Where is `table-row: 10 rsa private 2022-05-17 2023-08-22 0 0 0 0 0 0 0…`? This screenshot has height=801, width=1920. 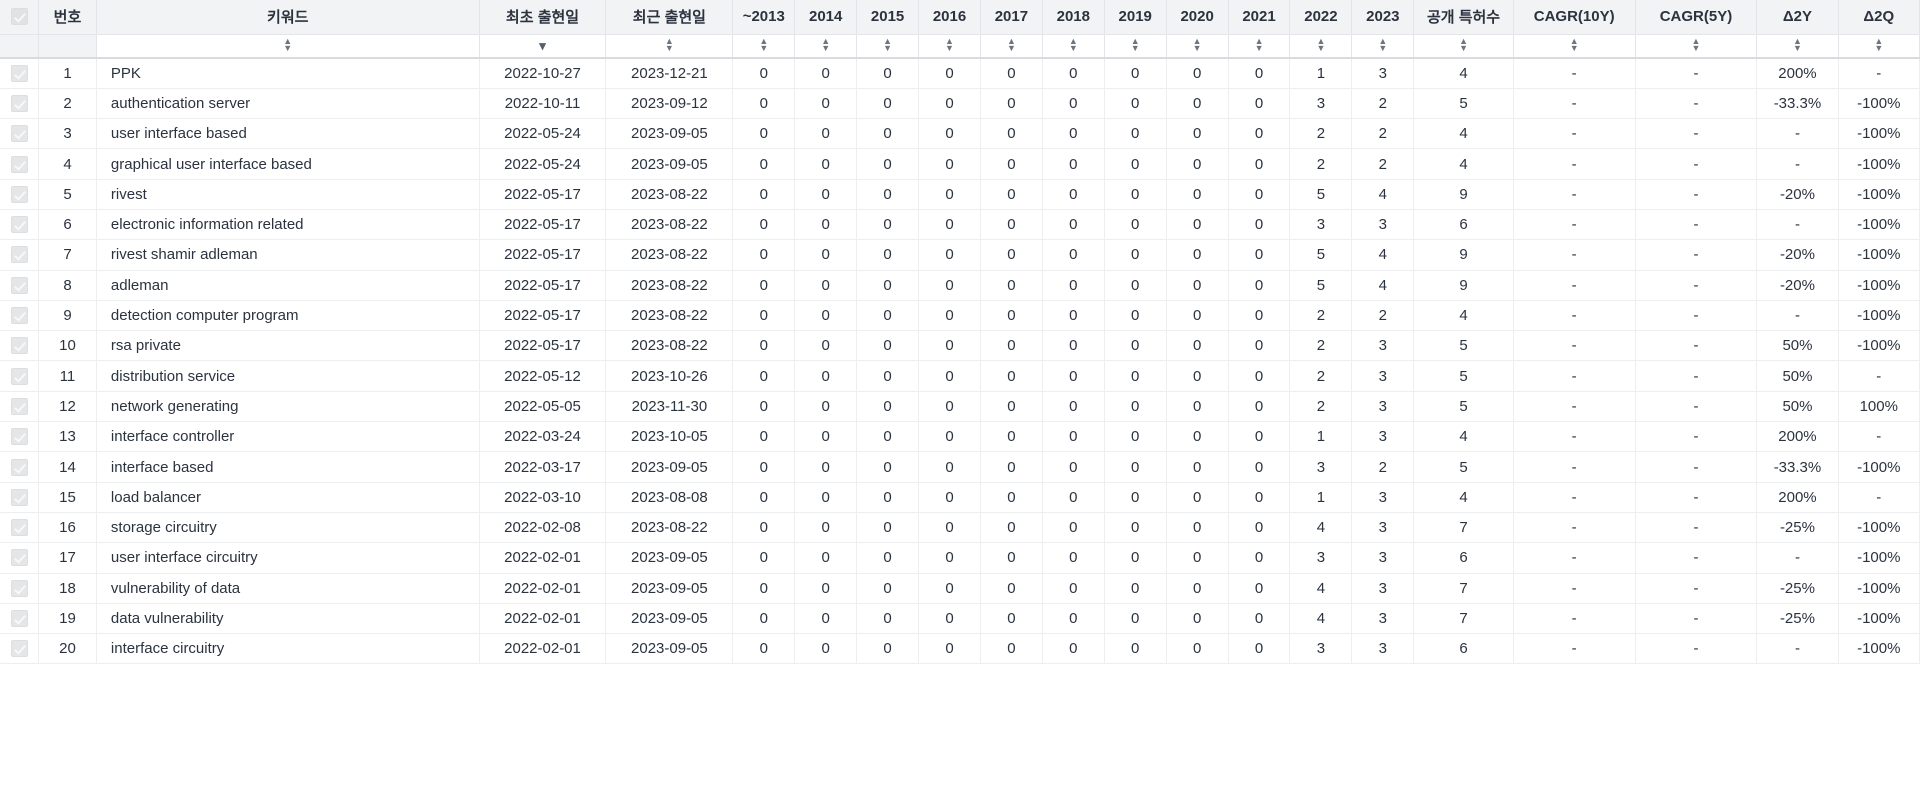 table-row: 10 rsa private 2022-05-17 2023-08-22 0 0 0 0 0 0 0… is located at coordinates (960, 346).